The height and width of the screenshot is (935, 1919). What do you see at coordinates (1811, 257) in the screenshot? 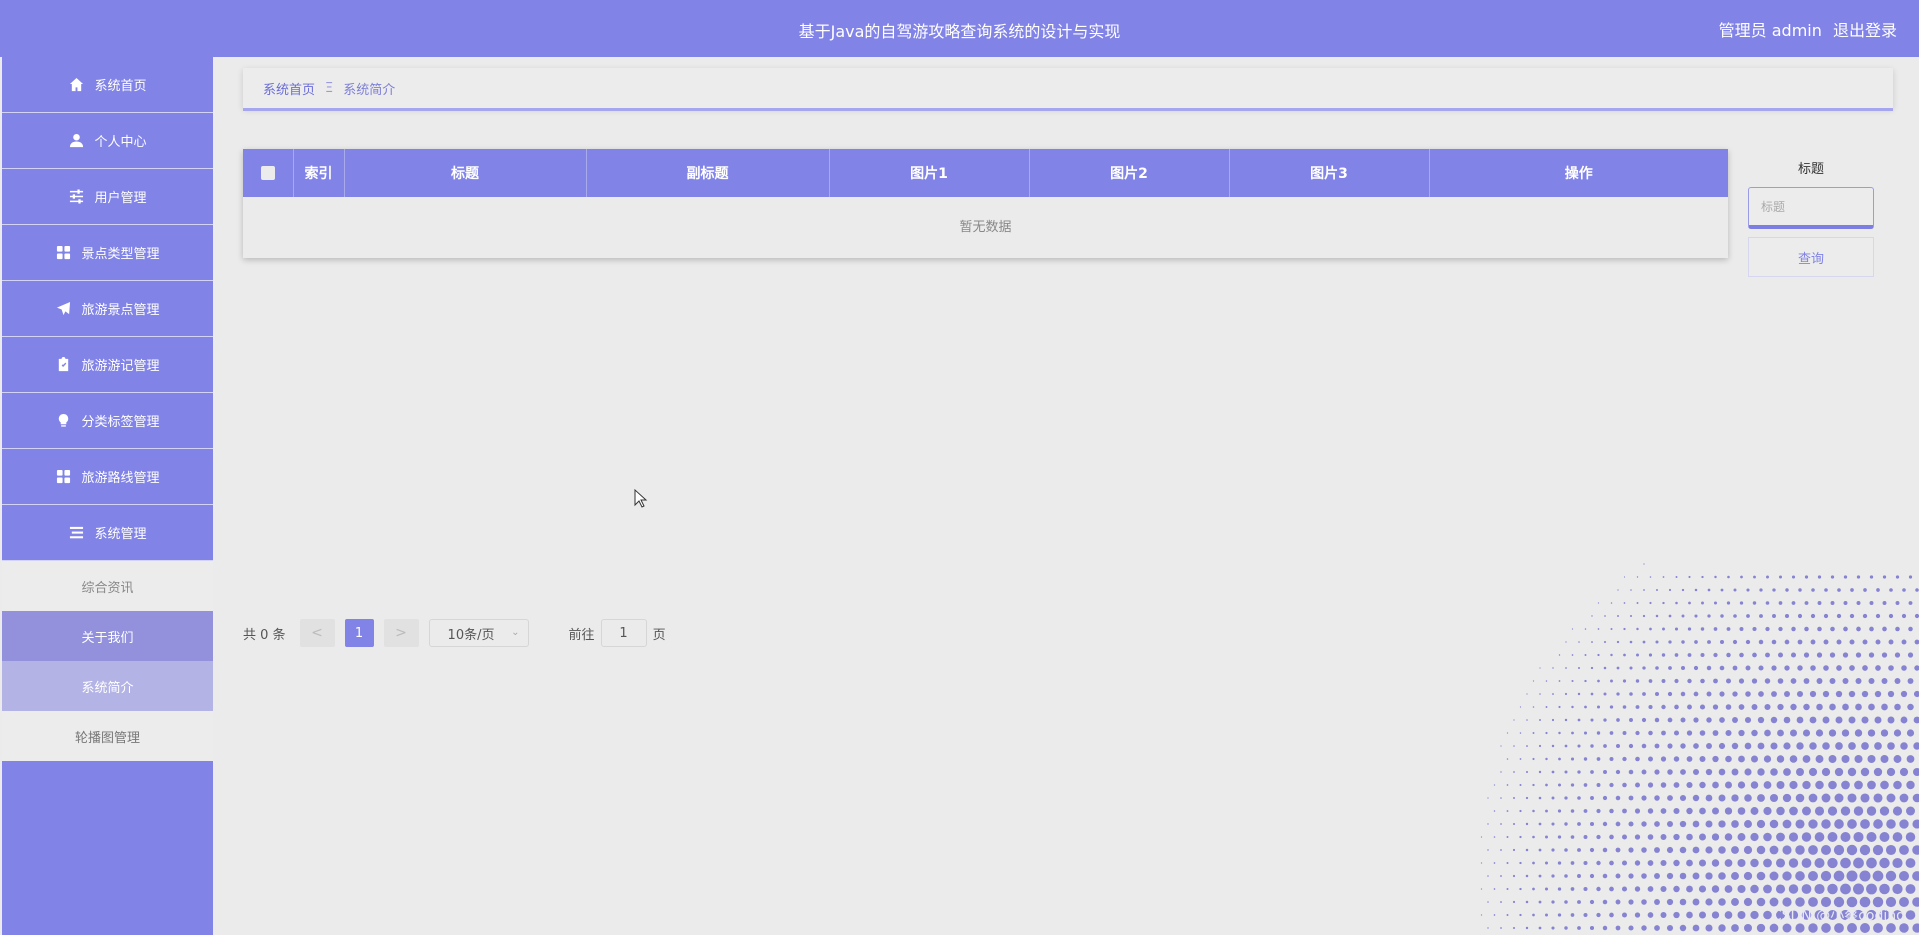
I see `query-button: 查询` at bounding box center [1811, 257].